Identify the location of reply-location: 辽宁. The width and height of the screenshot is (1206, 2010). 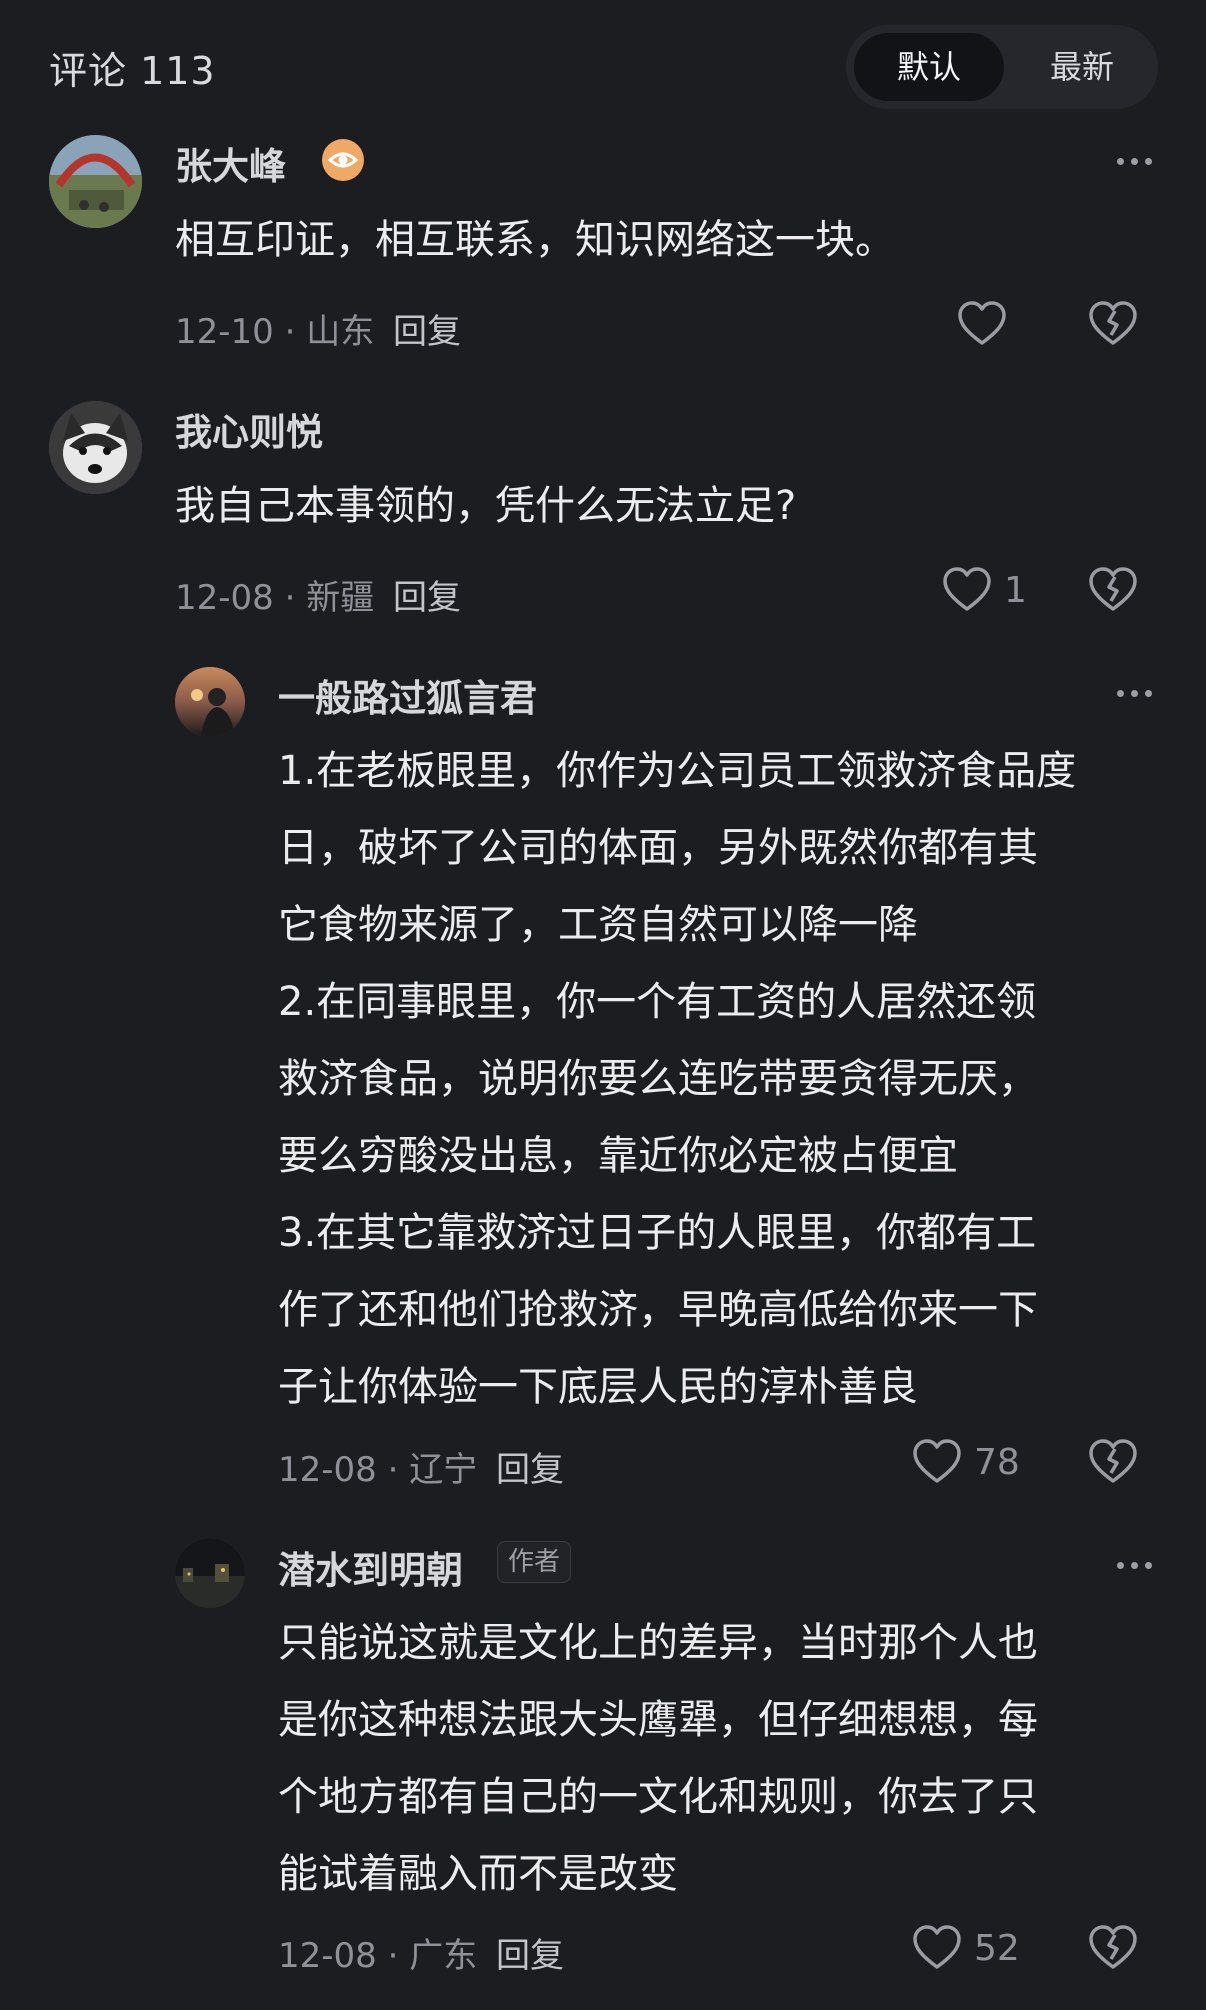
(443, 1470).